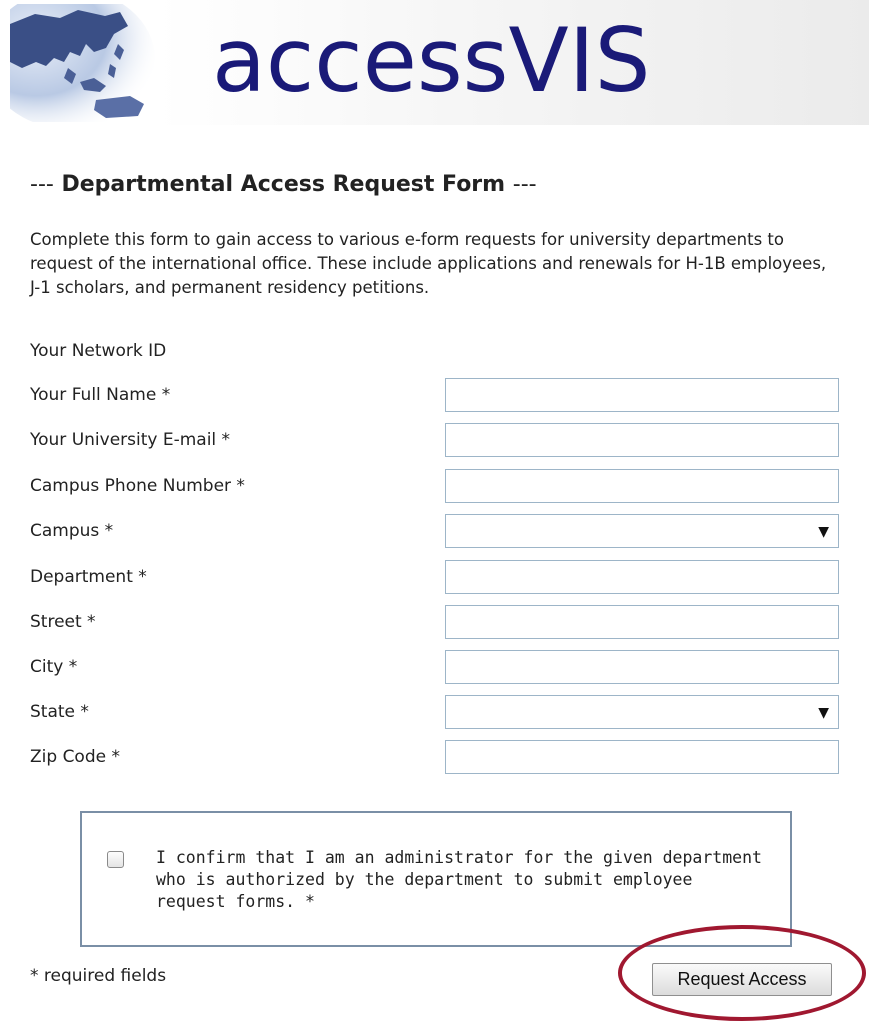 The image size is (869, 1025). I want to click on department-input, so click(642, 577).